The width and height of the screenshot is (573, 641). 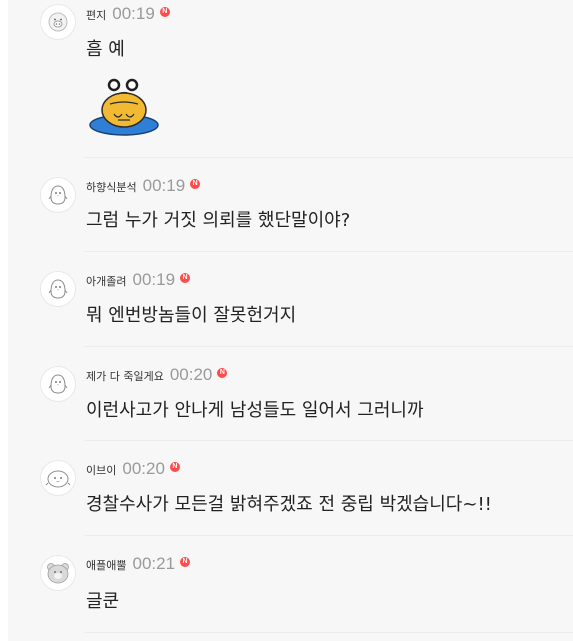 I want to click on comment-text: 이런사고가 안나게 남성들도 일어서 그러니까, so click(x=255, y=410).